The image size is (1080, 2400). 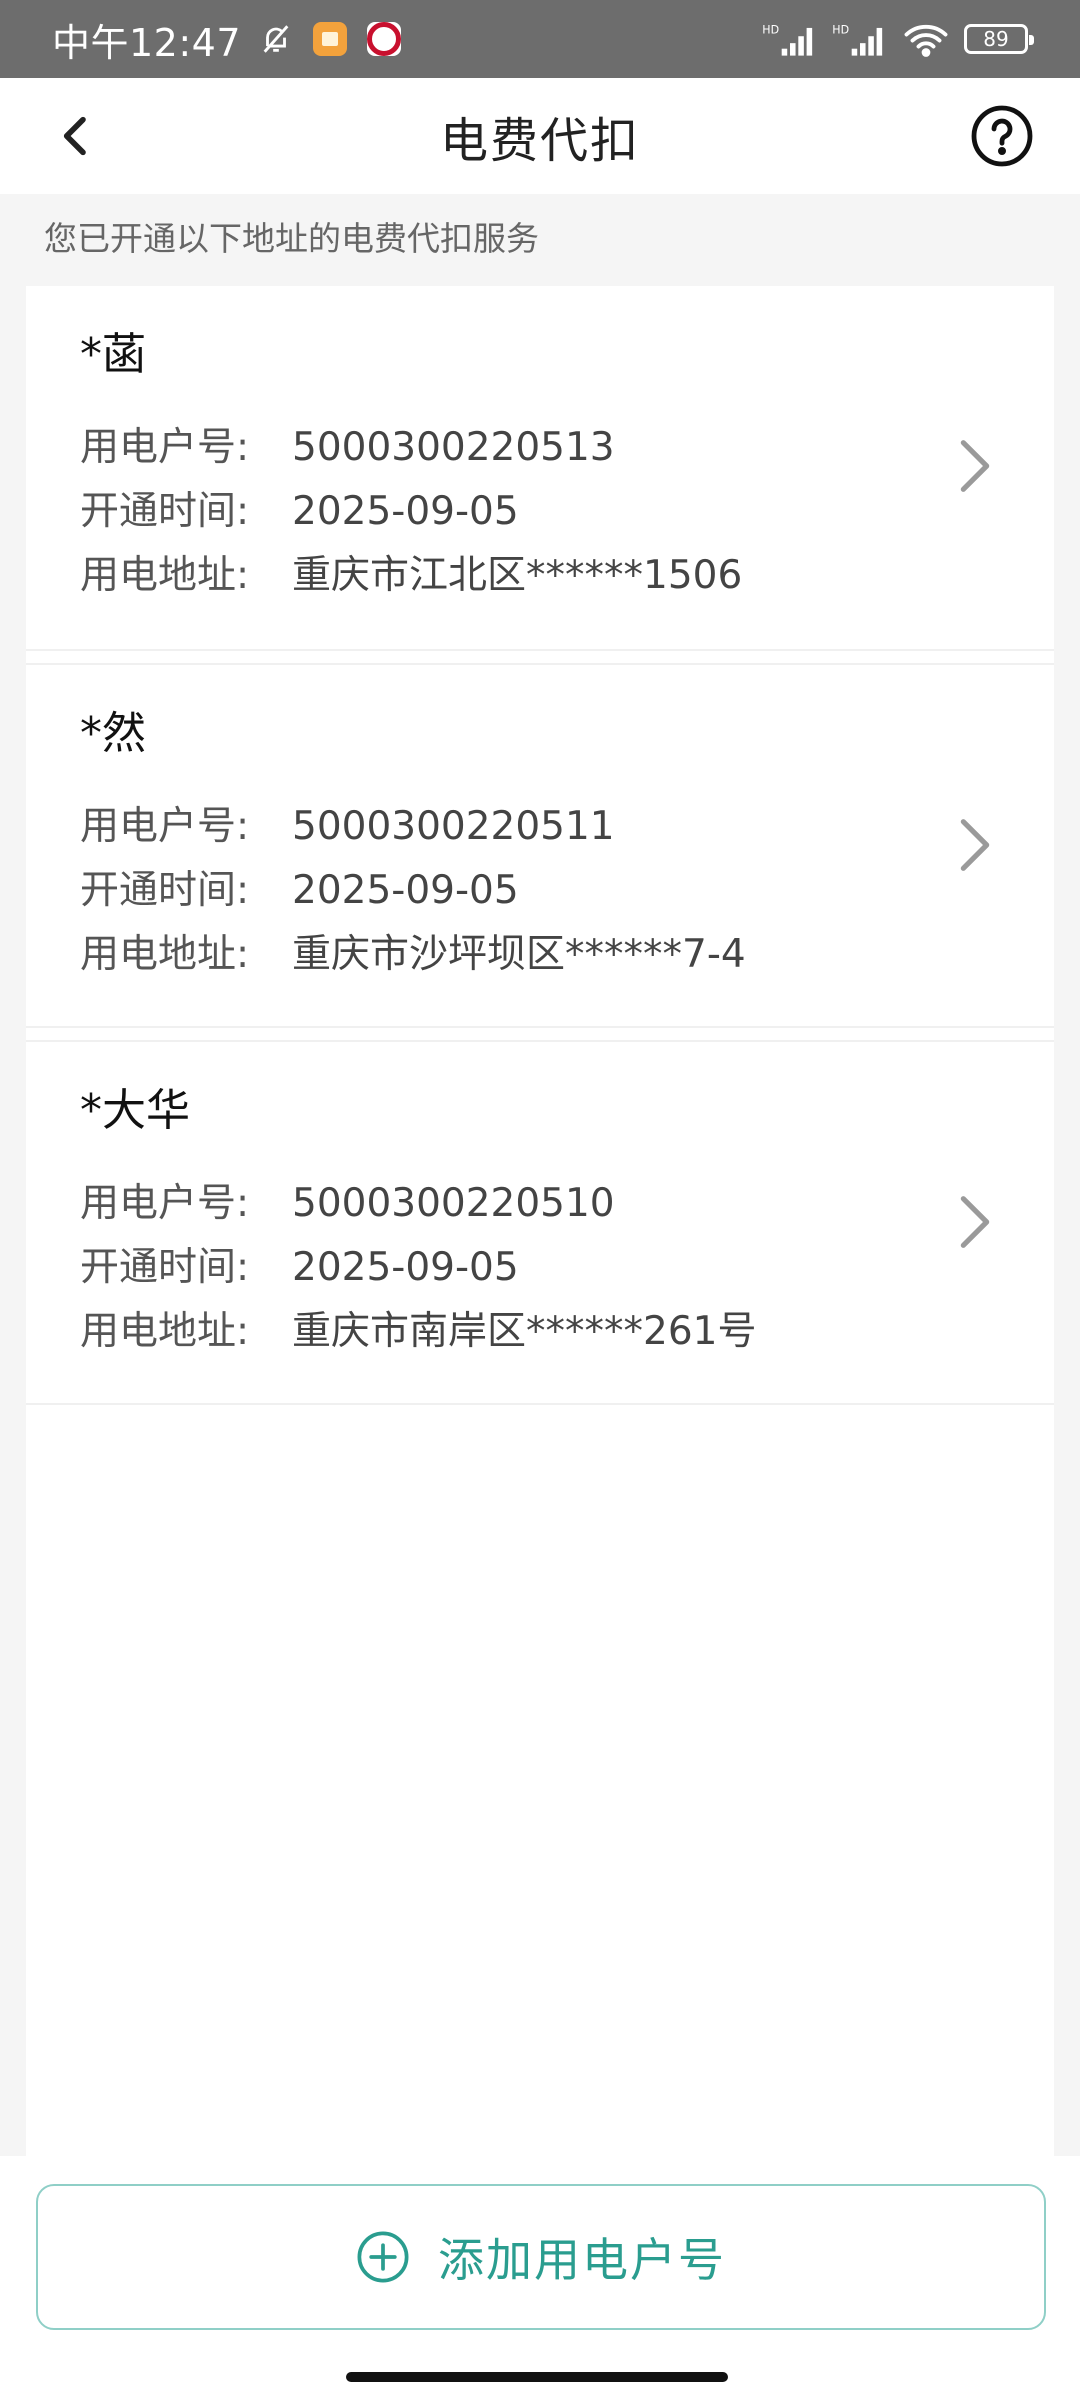 I want to click on address-value: 重庆市南岸区******261号, so click(x=524, y=1331).